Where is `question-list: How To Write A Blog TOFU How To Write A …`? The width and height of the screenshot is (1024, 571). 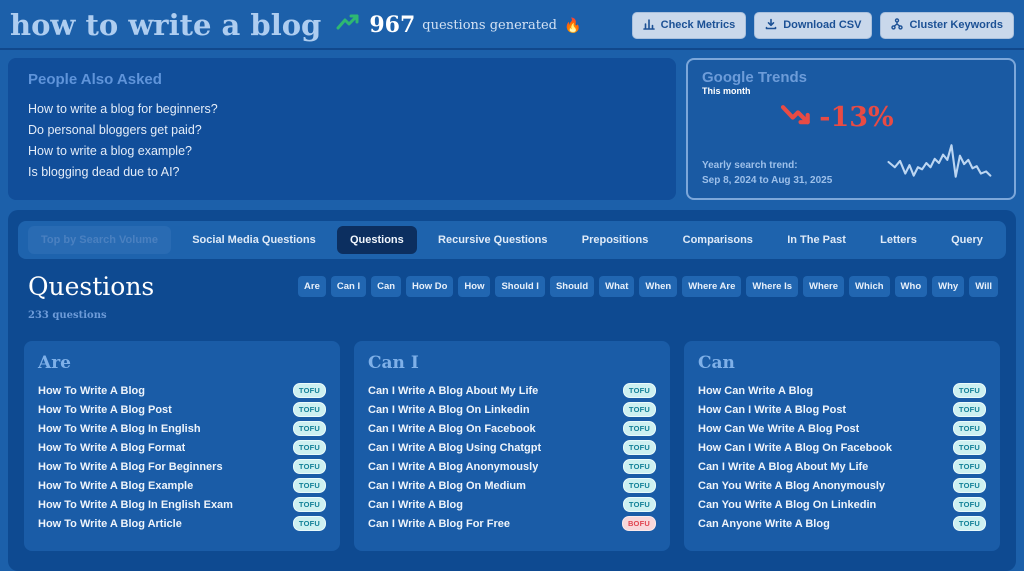
question-list: How To Write A Blog TOFU How To Write A … is located at coordinates (182, 457).